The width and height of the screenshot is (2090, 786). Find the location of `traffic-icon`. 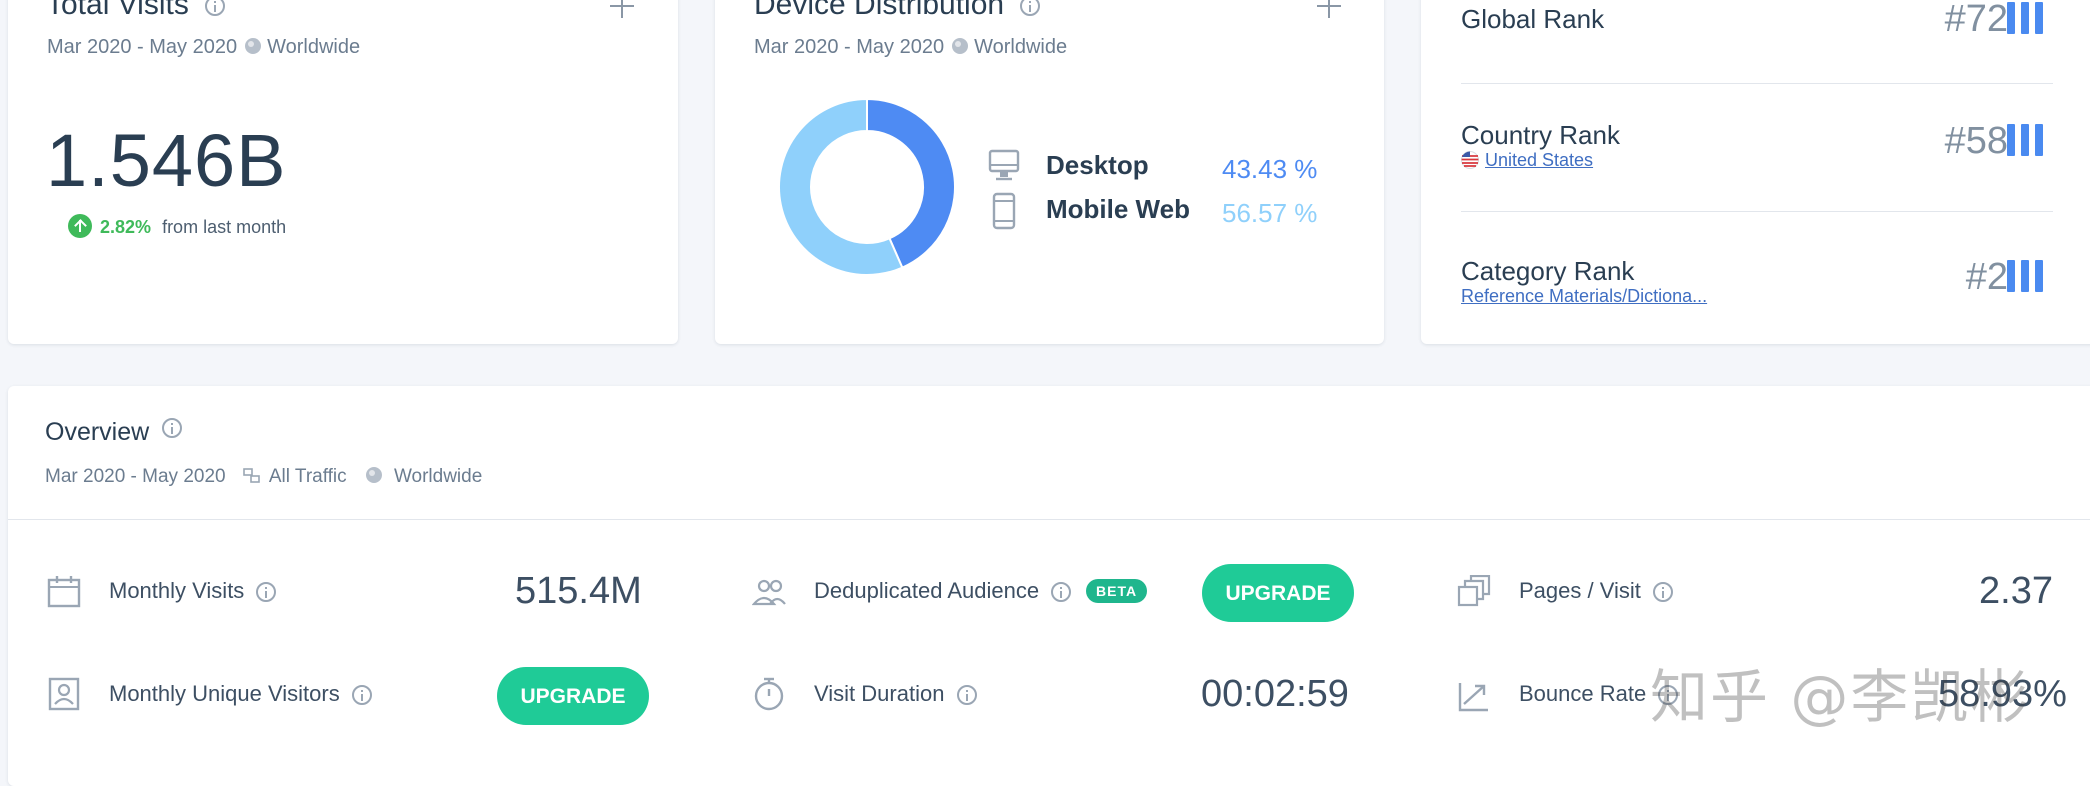

traffic-icon is located at coordinates (251, 475).